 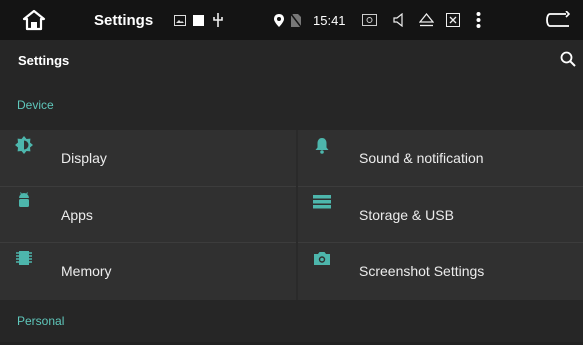 I want to click on settings-item-storage: Storage & USB, so click(x=440, y=214).